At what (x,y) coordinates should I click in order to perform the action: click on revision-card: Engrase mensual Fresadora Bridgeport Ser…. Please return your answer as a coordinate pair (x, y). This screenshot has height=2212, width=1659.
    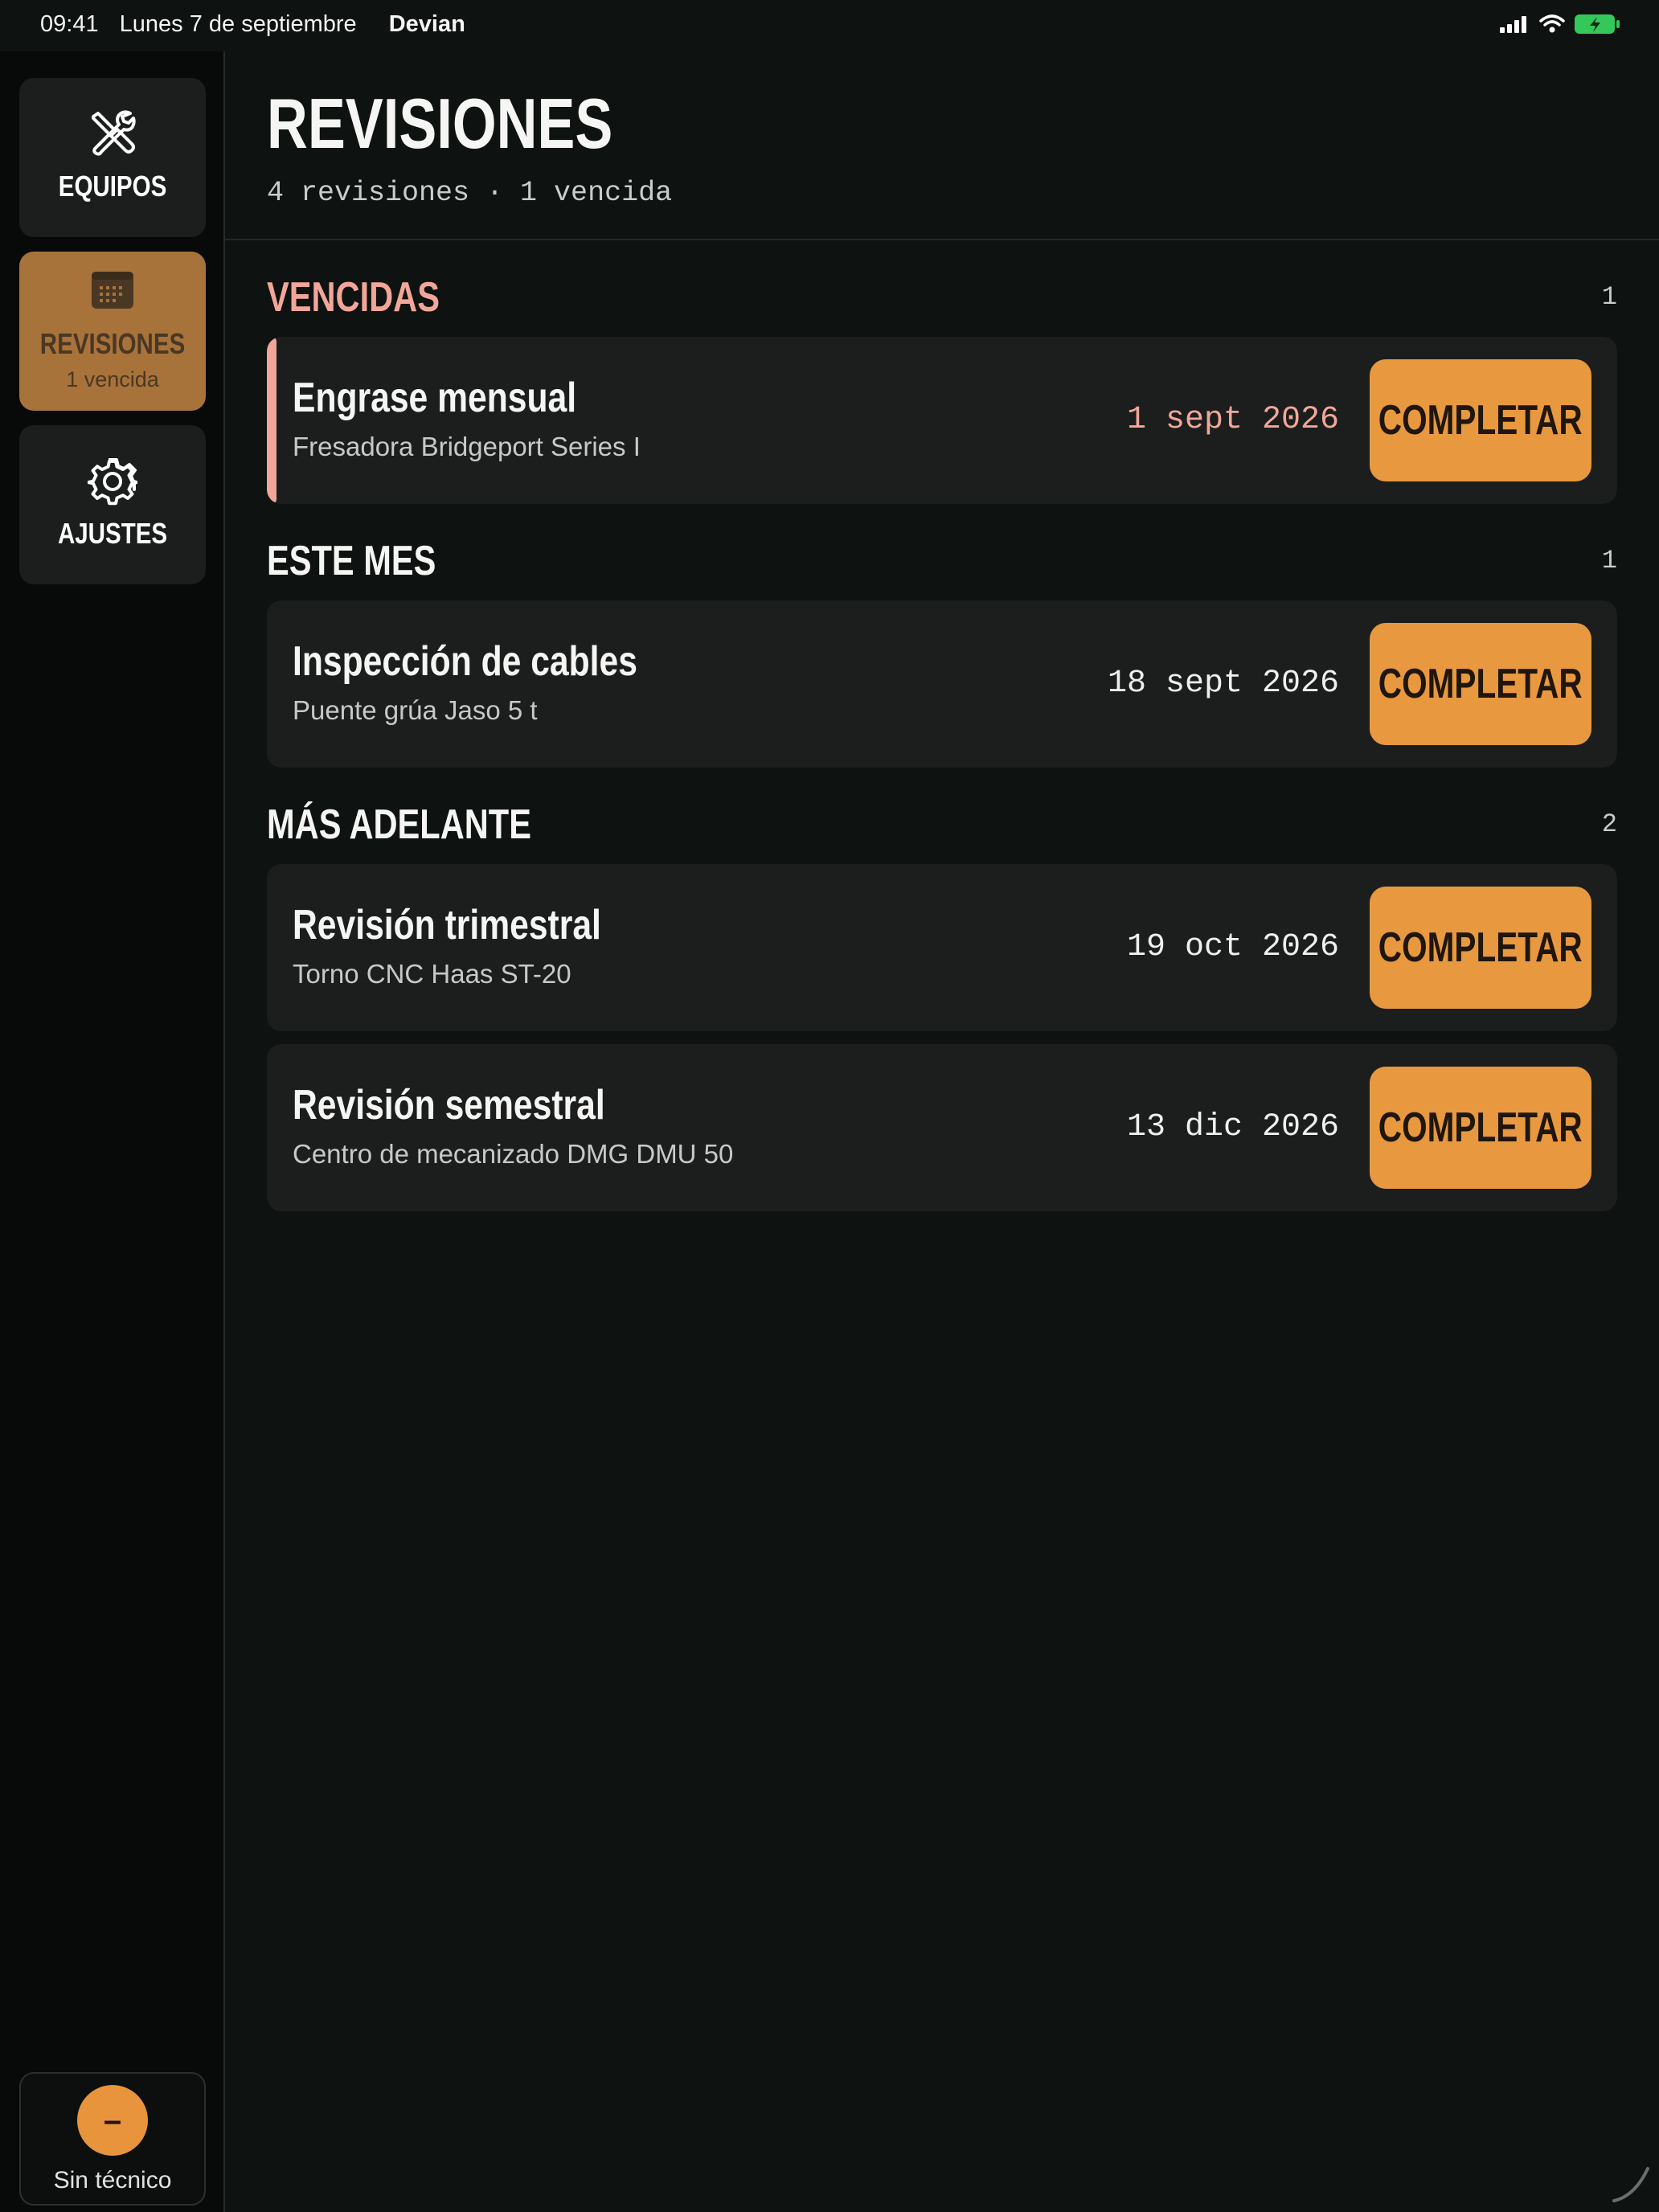
    Looking at the image, I should click on (942, 421).